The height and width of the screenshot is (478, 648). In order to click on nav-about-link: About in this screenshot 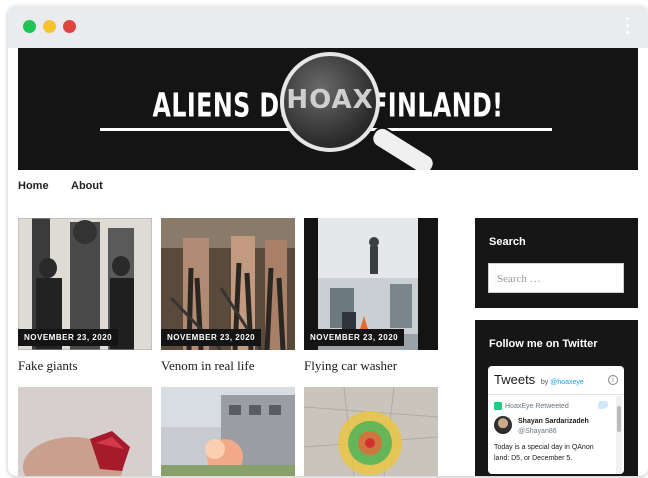, I will do `click(87, 186)`.